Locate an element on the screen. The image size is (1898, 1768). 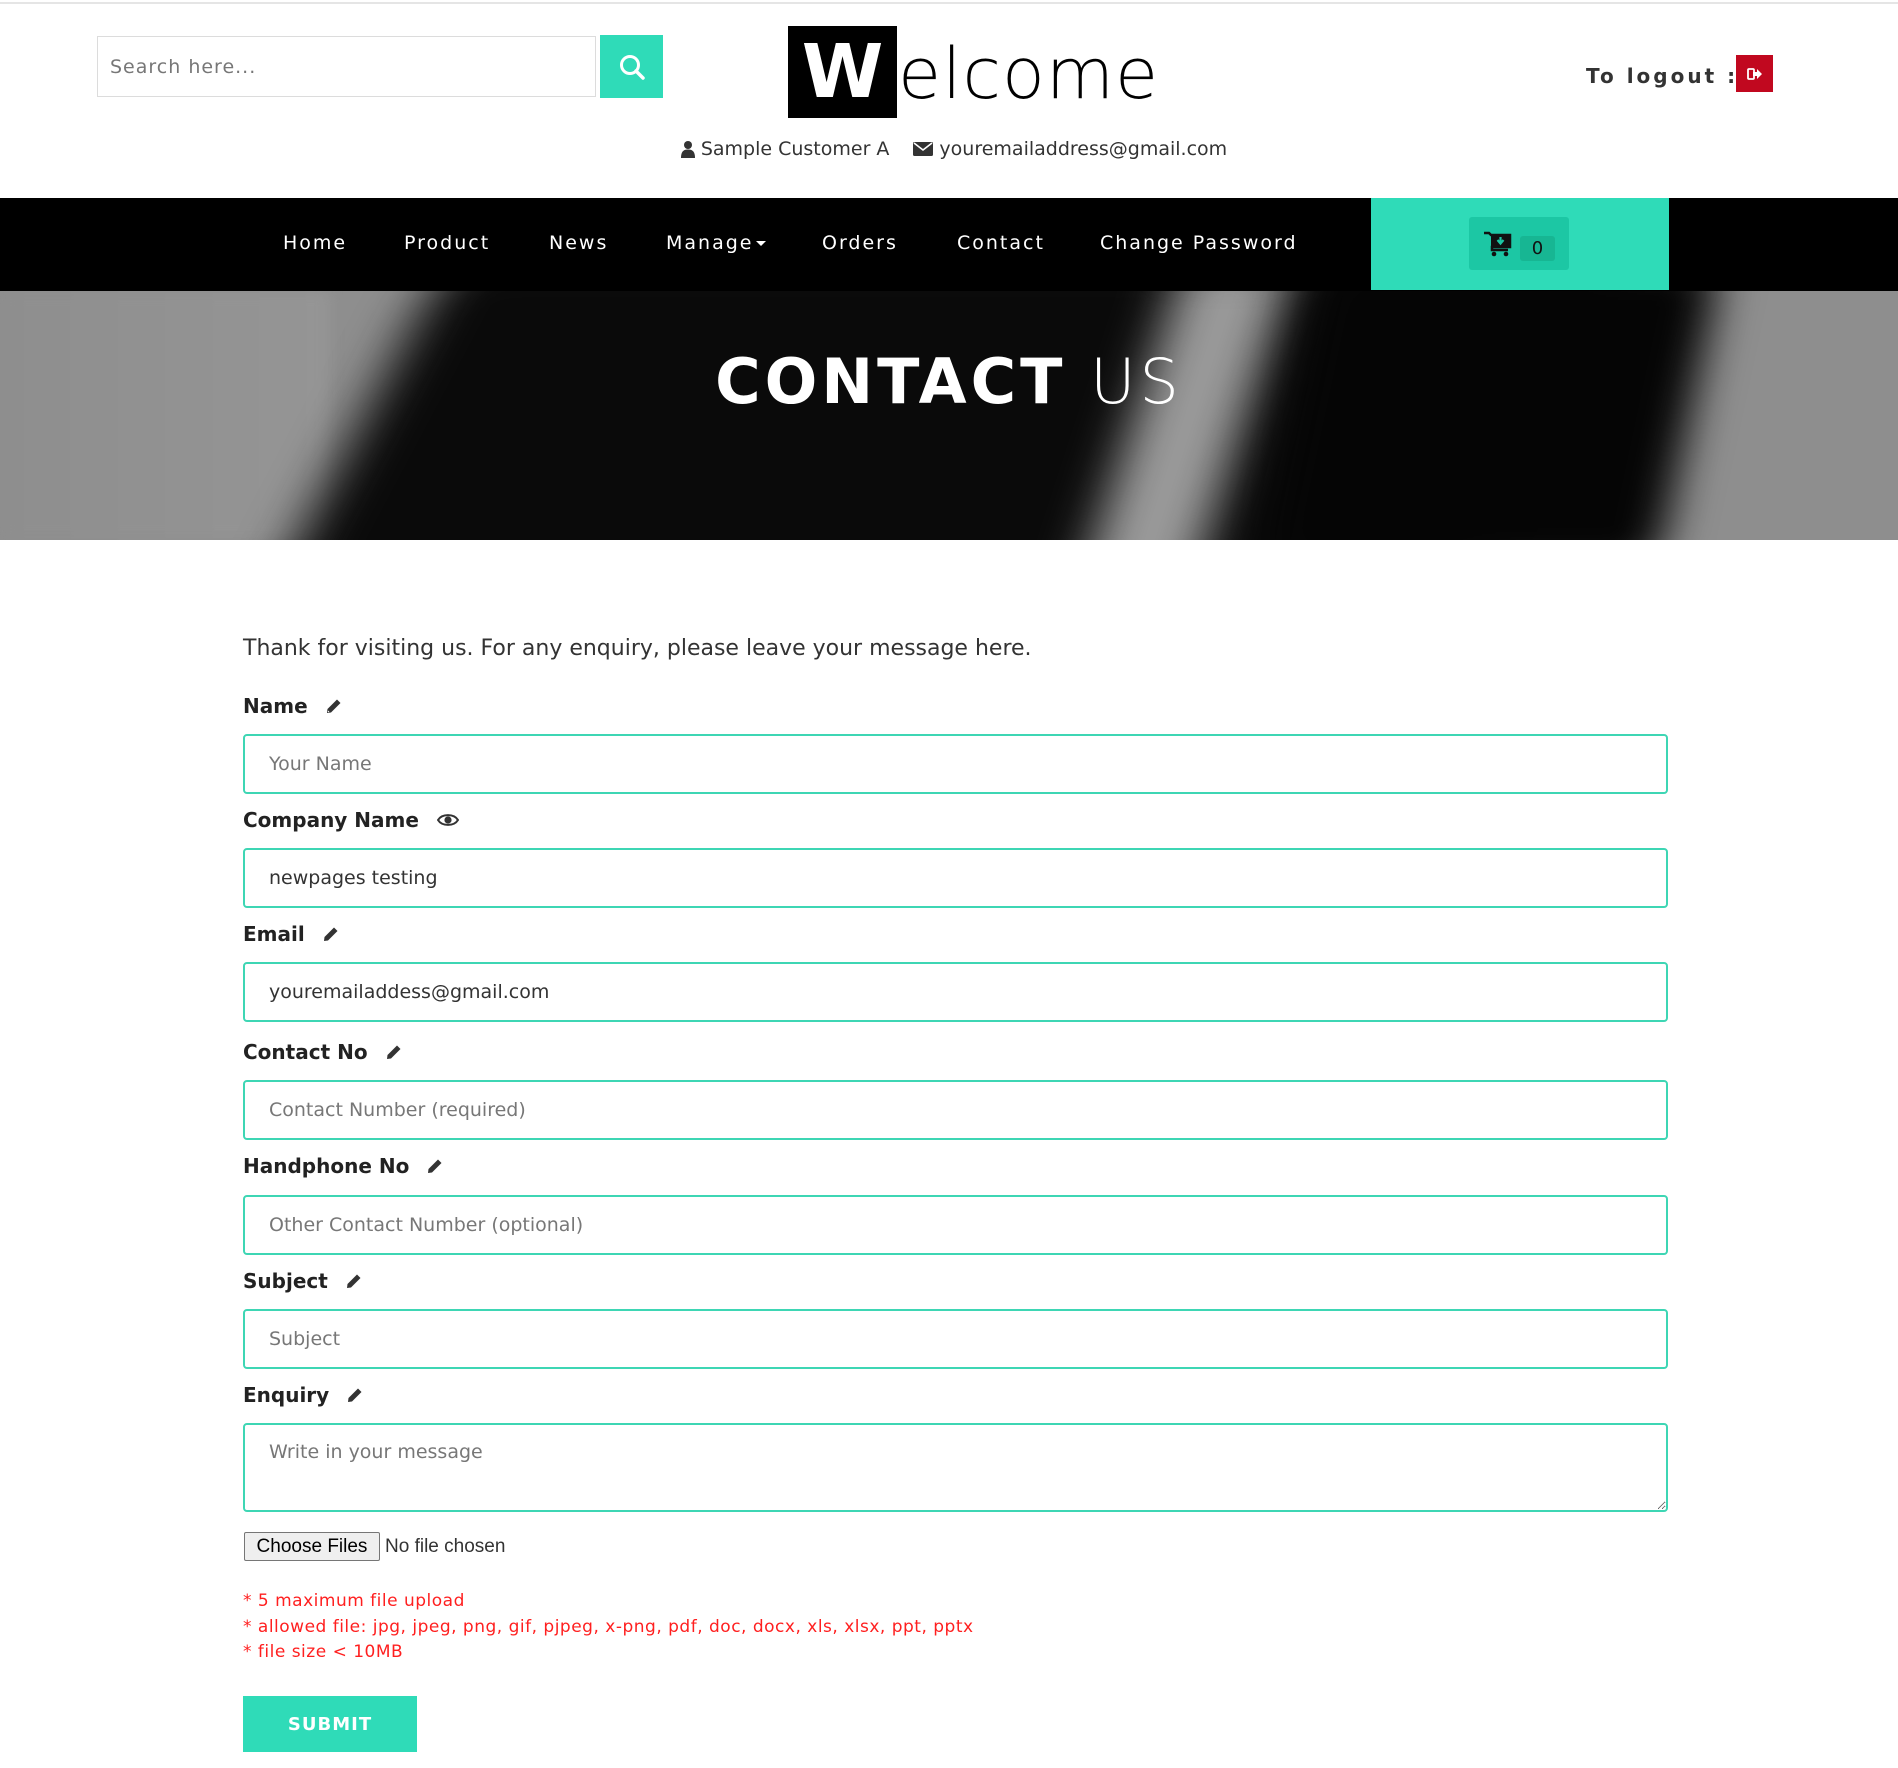
user-icon is located at coordinates (687, 149).